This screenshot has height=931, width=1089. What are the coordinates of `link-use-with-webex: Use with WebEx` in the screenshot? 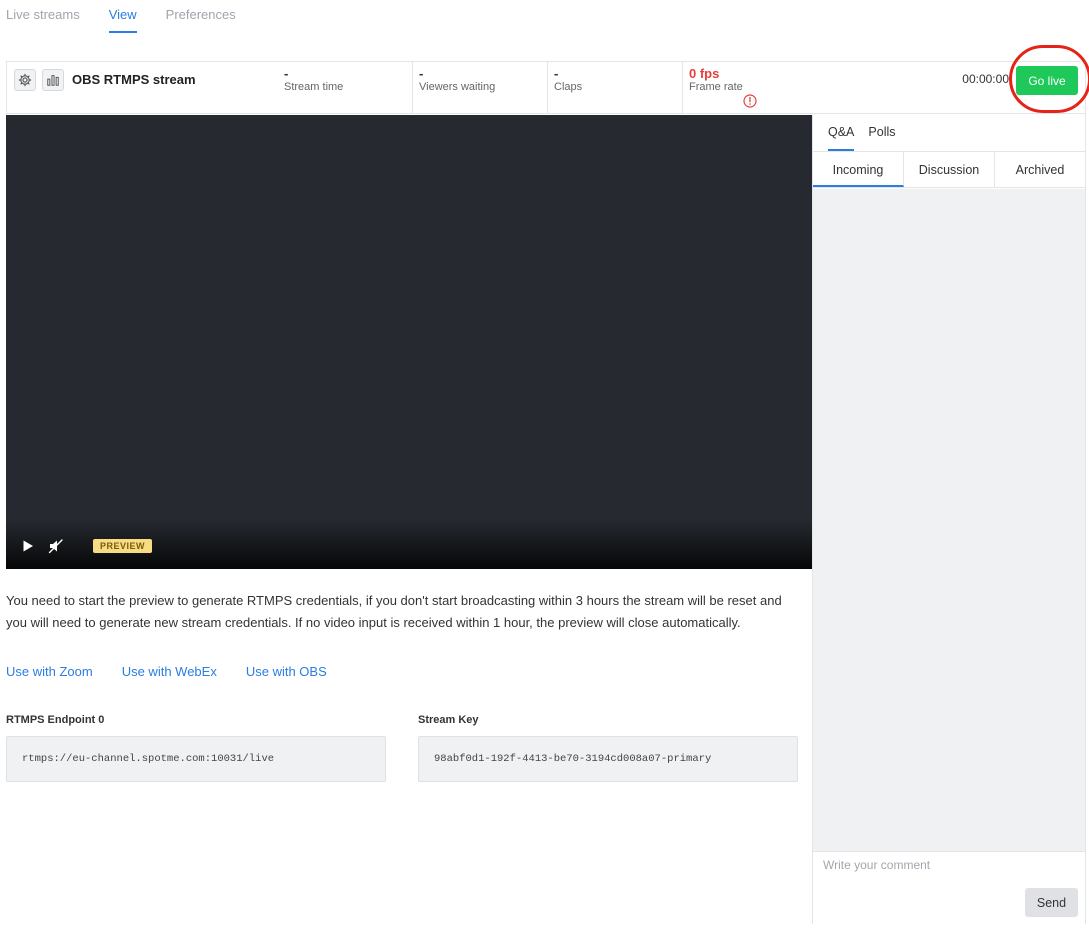 It's located at (169, 671).